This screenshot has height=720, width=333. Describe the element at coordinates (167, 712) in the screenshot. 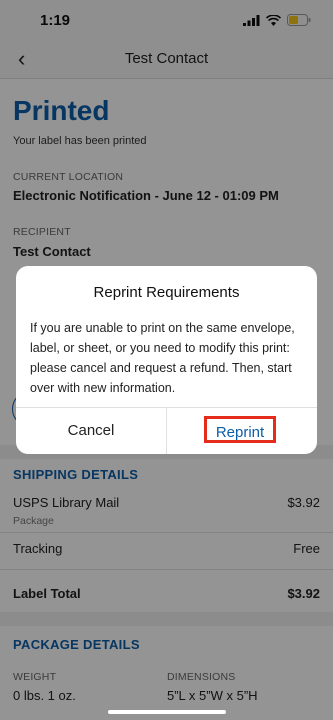

I see `home-indicator` at that location.